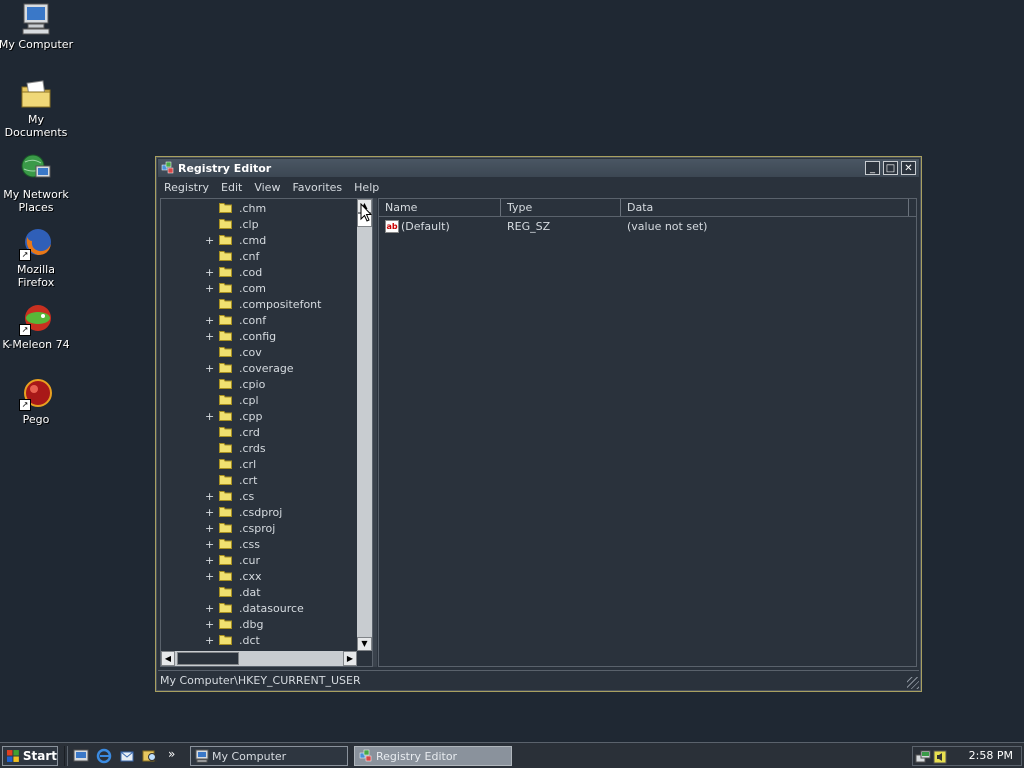 Image resolution: width=1024 pixels, height=768 pixels. I want to click on task-registry-editor: Registry Editor, so click(433, 756).